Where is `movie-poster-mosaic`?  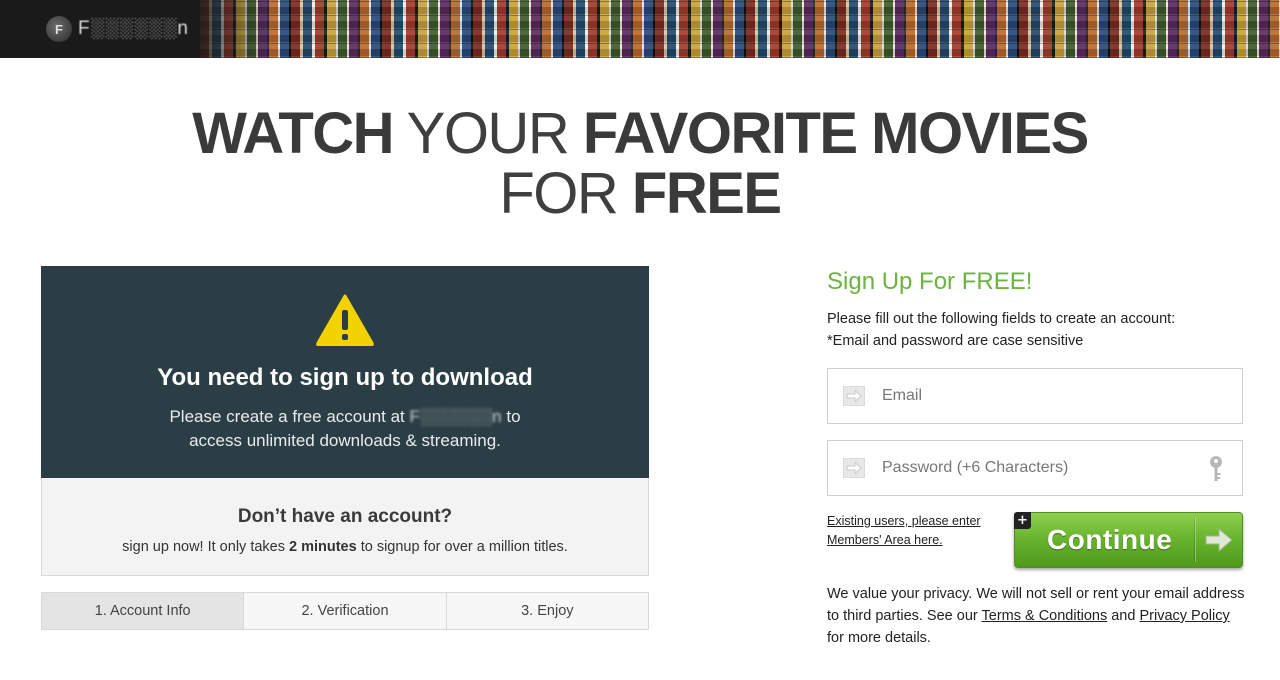
movie-poster-mosaic is located at coordinates (740, 29).